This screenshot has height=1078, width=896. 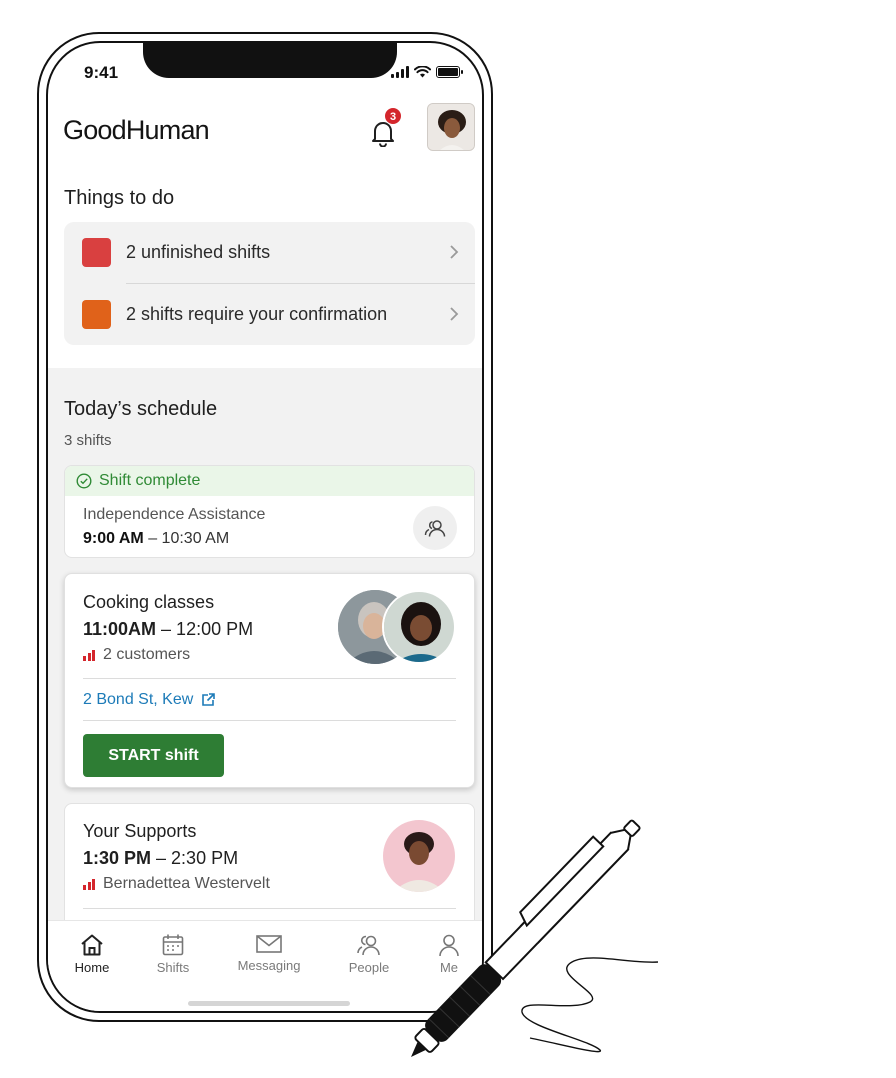 I want to click on shift-title: Cooking classes, so click(x=149, y=602).